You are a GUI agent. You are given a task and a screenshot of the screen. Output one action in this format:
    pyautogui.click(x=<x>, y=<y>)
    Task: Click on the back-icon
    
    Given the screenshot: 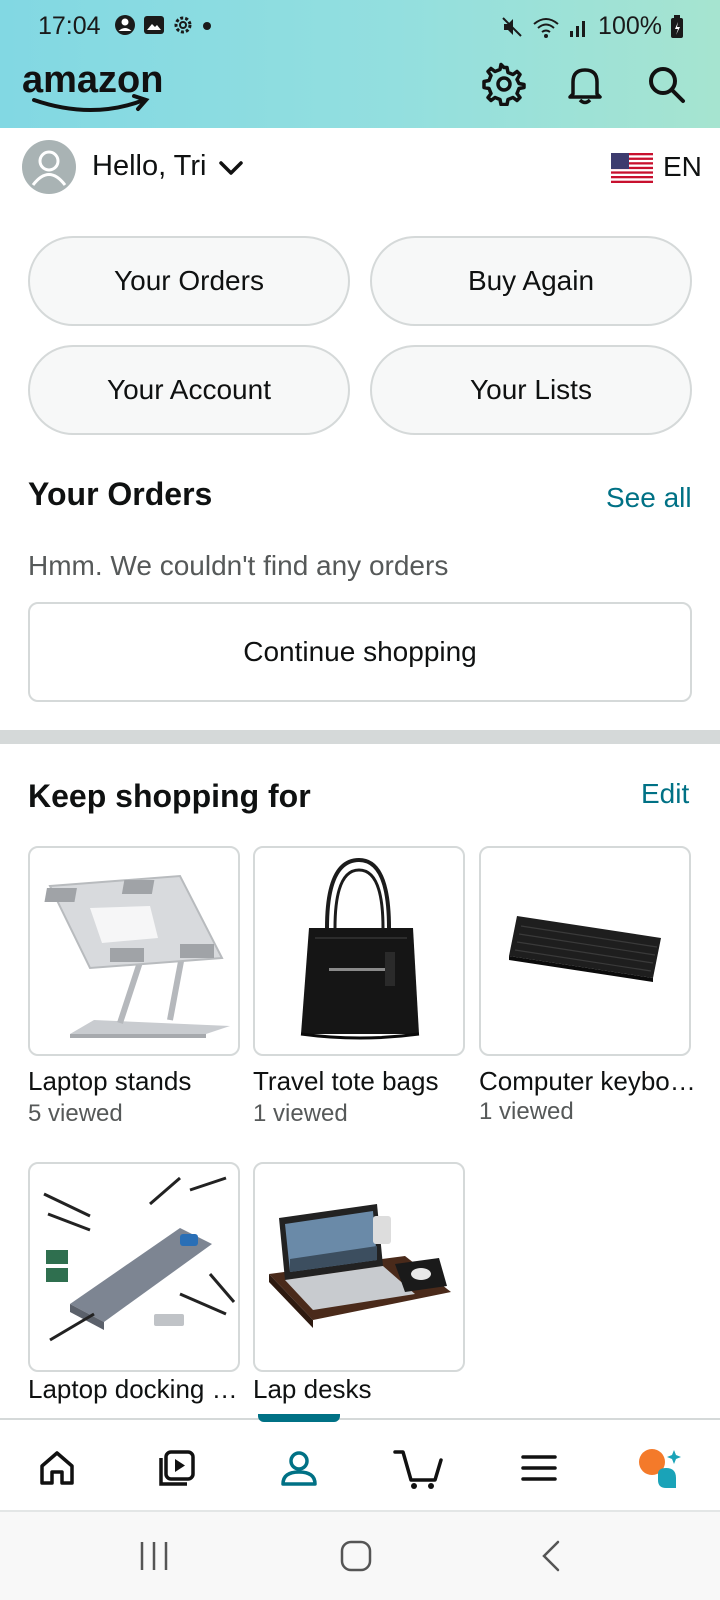 What is the action you would take?
    pyautogui.click(x=552, y=1556)
    